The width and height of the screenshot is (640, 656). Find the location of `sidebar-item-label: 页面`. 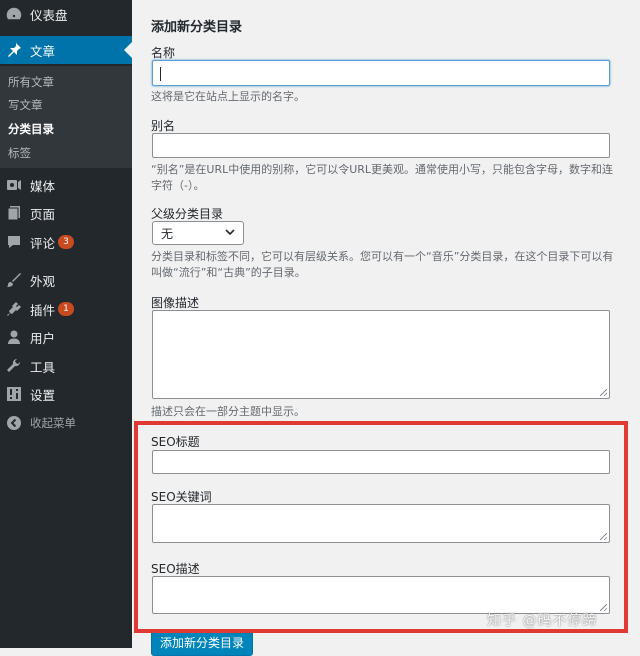

sidebar-item-label: 页面 is located at coordinates (43, 214).